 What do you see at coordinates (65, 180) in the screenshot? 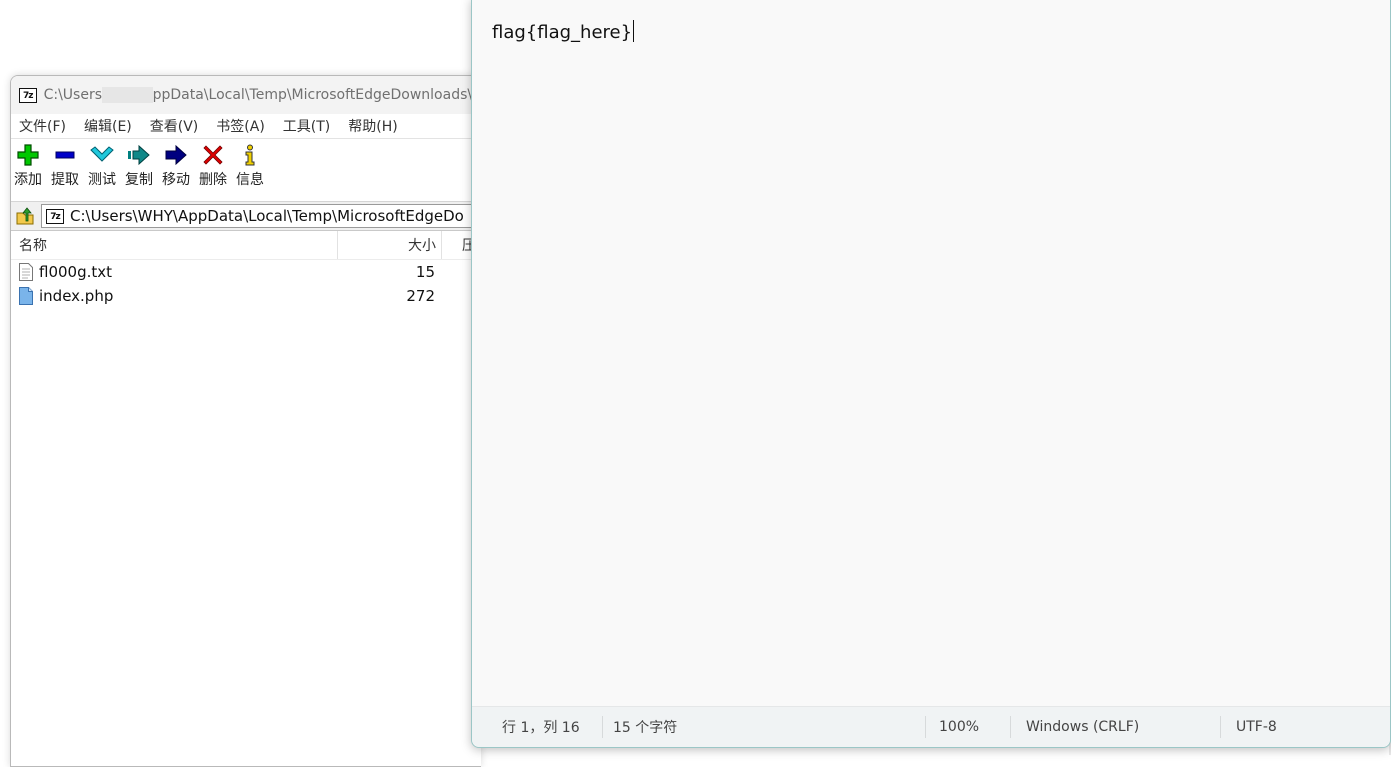
I see `extract-label: 提取` at bounding box center [65, 180].